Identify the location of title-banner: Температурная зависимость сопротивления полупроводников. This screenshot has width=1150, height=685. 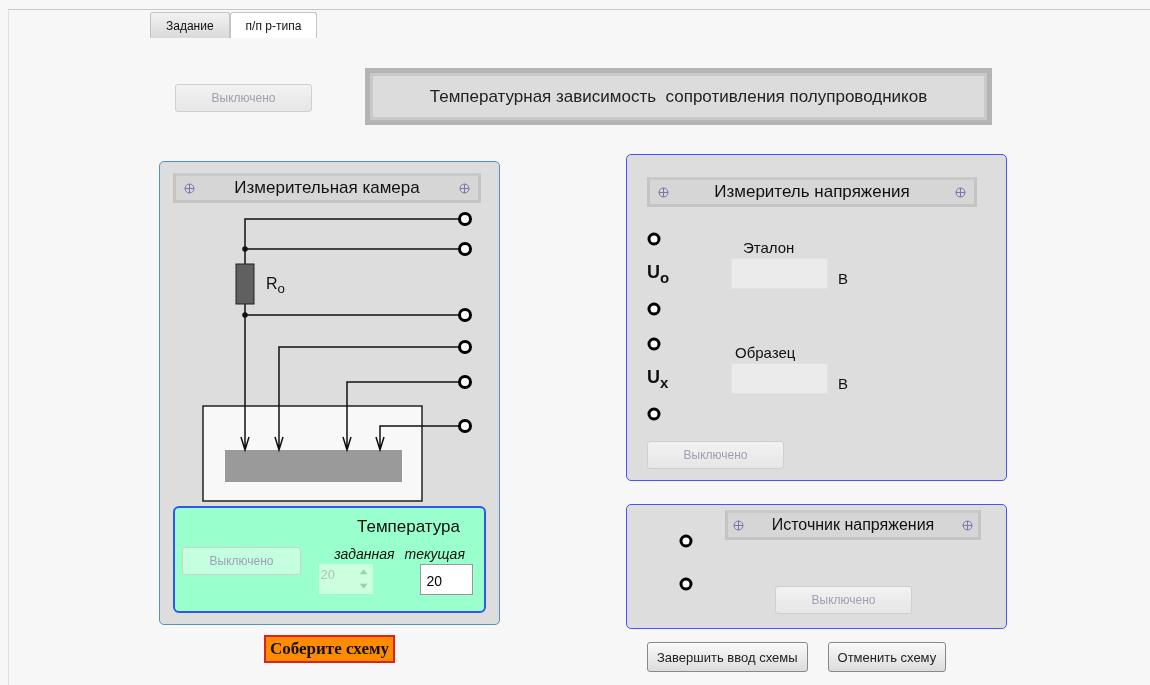
(678, 96).